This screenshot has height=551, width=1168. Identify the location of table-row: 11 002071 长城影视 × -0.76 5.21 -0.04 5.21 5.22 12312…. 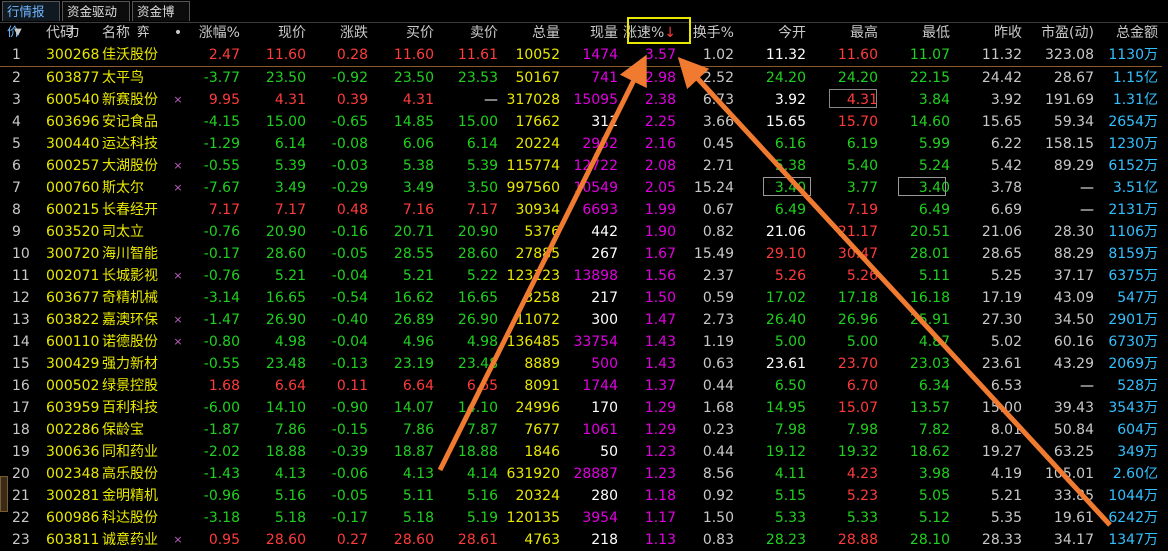
(581, 276).